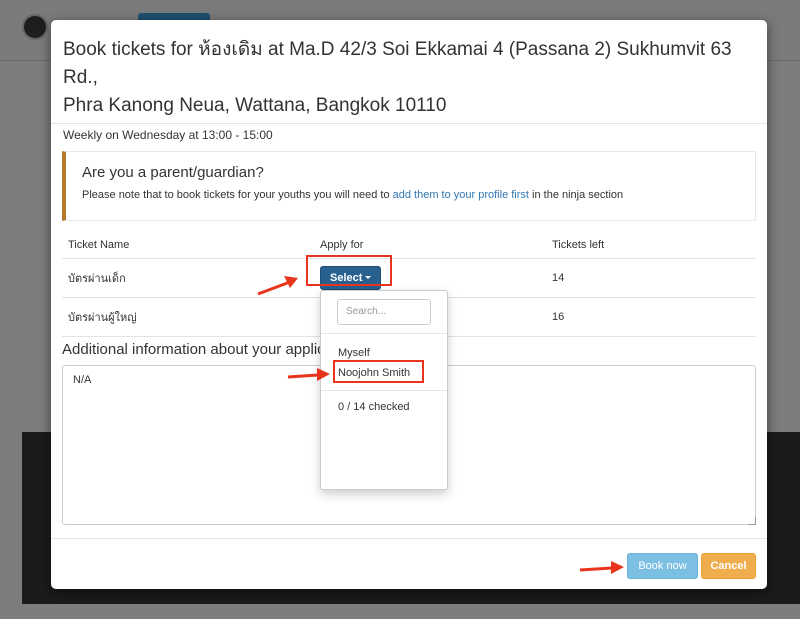  Describe the element at coordinates (576, 195) in the screenshot. I see `notice-text-after: in the ninja section` at that location.